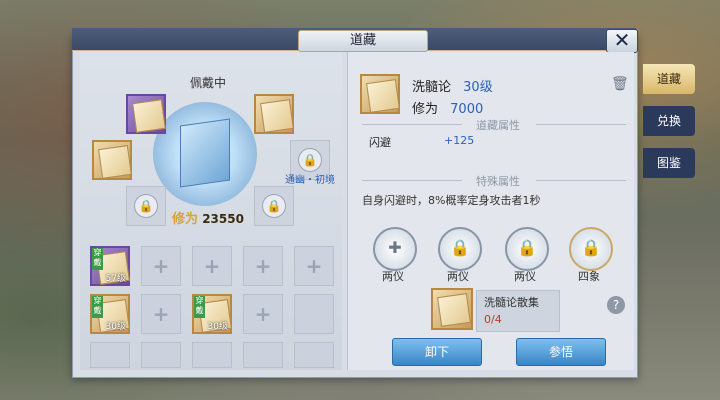 The width and height of the screenshot is (720, 400). I want to click on trash-icon: 🗑, so click(620, 84).